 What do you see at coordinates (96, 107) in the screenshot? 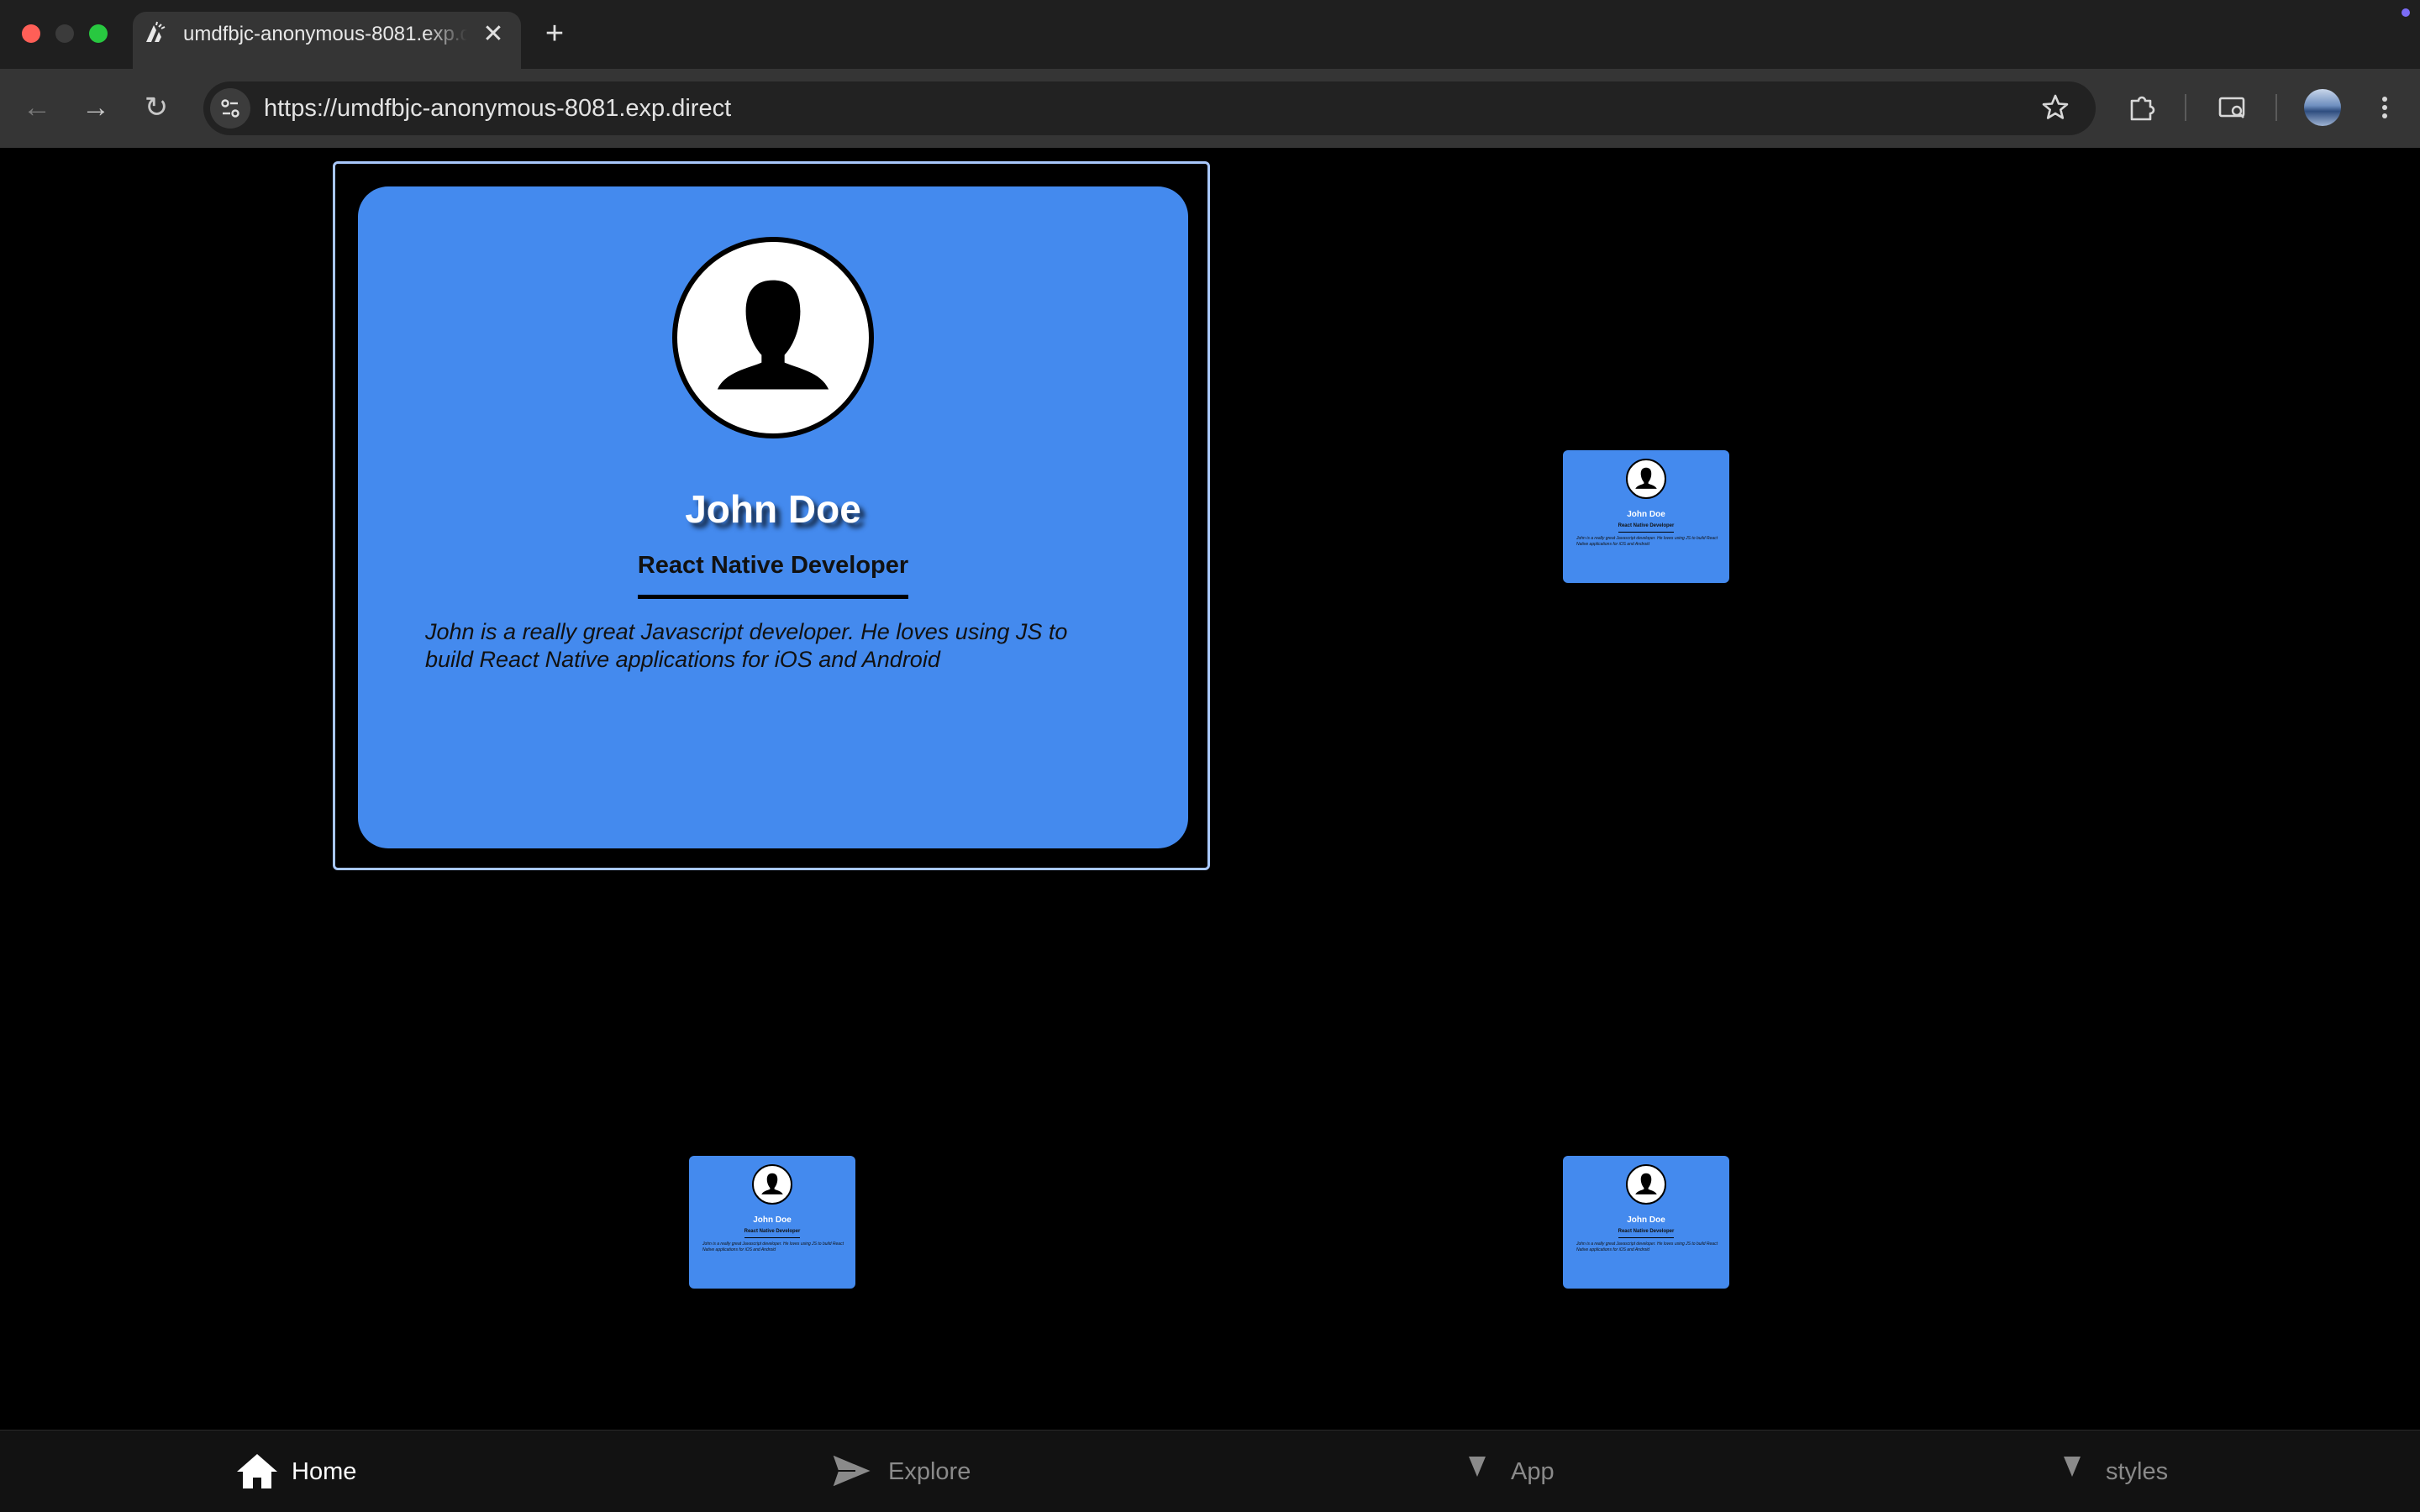
I see `forward-icon: →` at bounding box center [96, 107].